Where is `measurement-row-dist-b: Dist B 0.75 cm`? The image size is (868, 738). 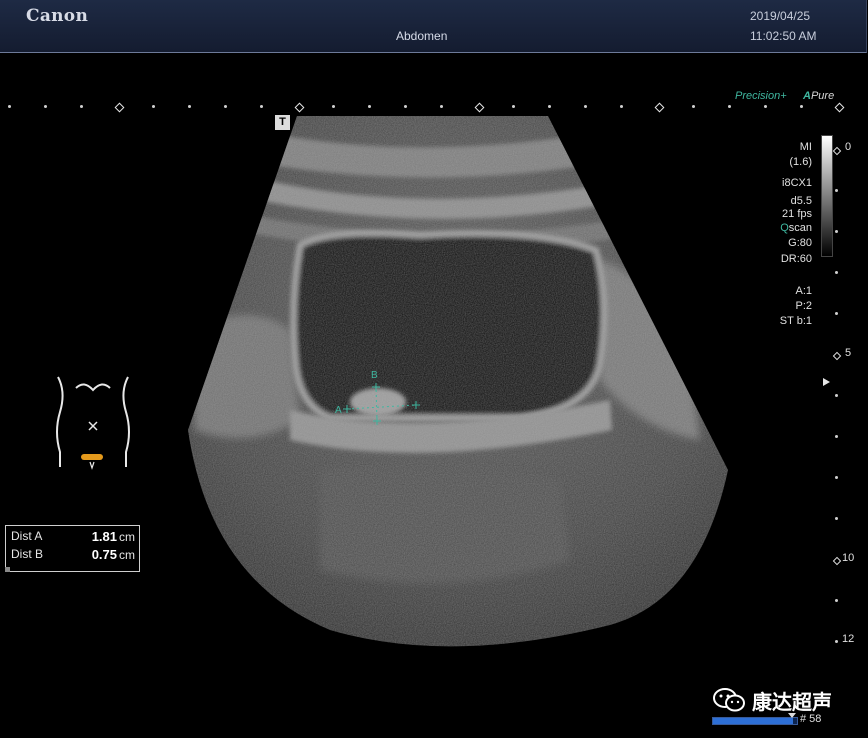 measurement-row-dist-b: Dist B 0.75 cm is located at coordinates (73, 556).